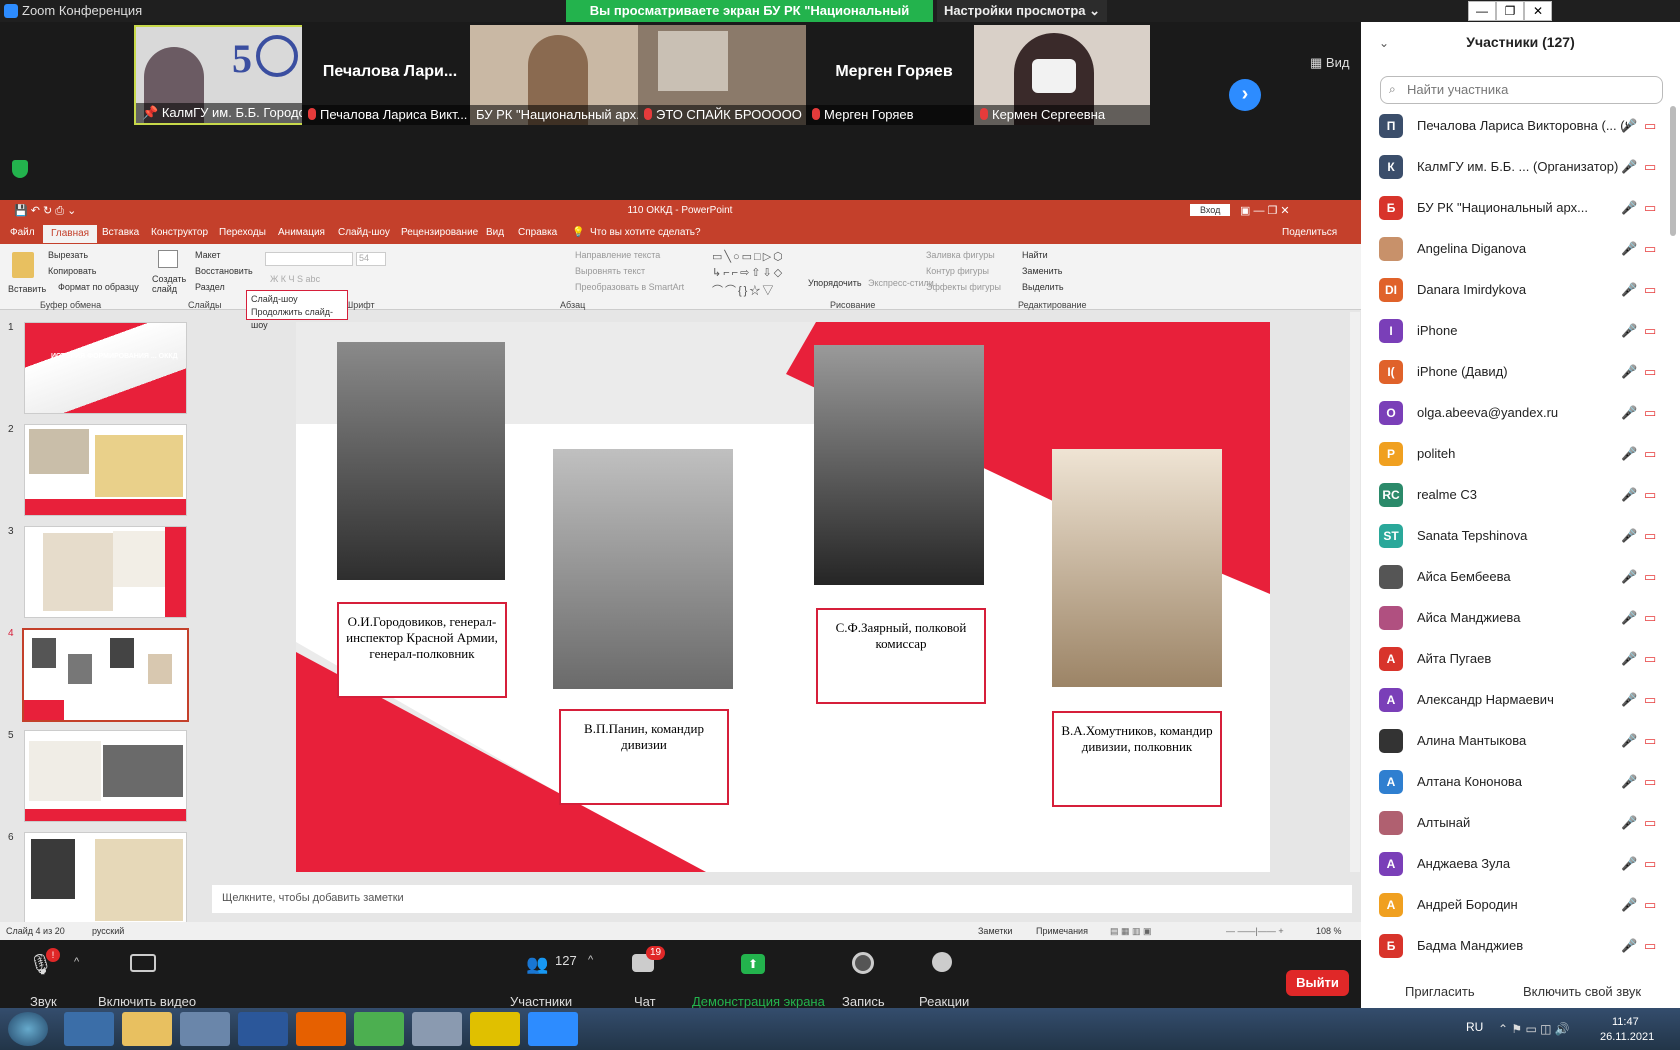 The width and height of the screenshot is (1680, 1050). What do you see at coordinates (957, 271) in the screenshot?
I see `shape-outline-button: Контур фигуры` at bounding box center [957, 271].